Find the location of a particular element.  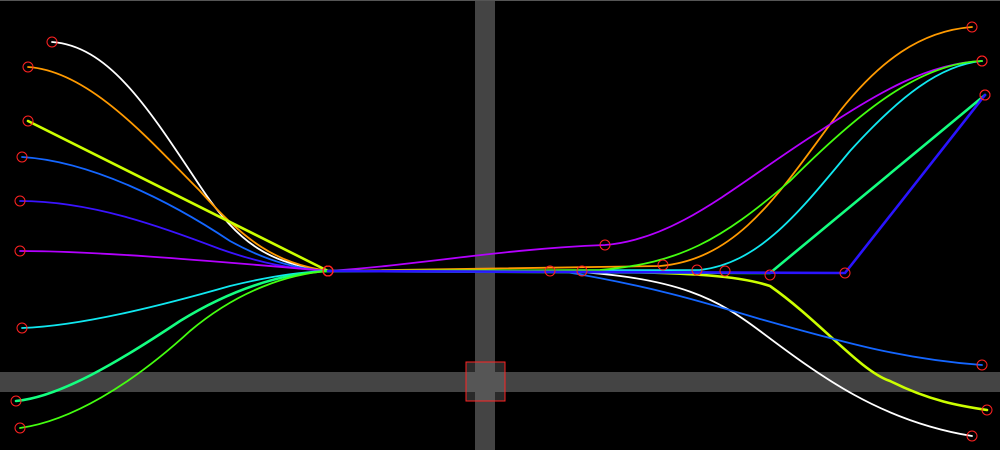

cursor-box is located at coordinates (485, 381).